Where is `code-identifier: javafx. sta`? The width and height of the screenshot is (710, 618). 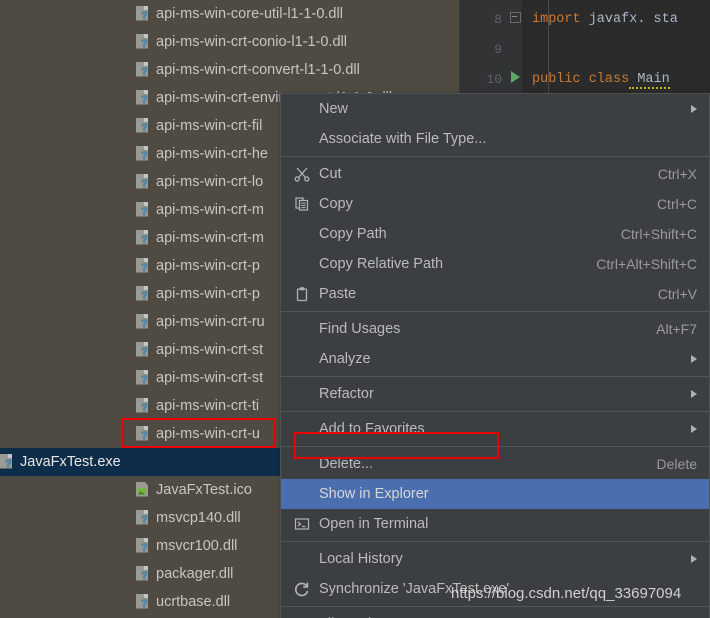
code-identifier: javafx. sta is located at coordinates (629, 19).